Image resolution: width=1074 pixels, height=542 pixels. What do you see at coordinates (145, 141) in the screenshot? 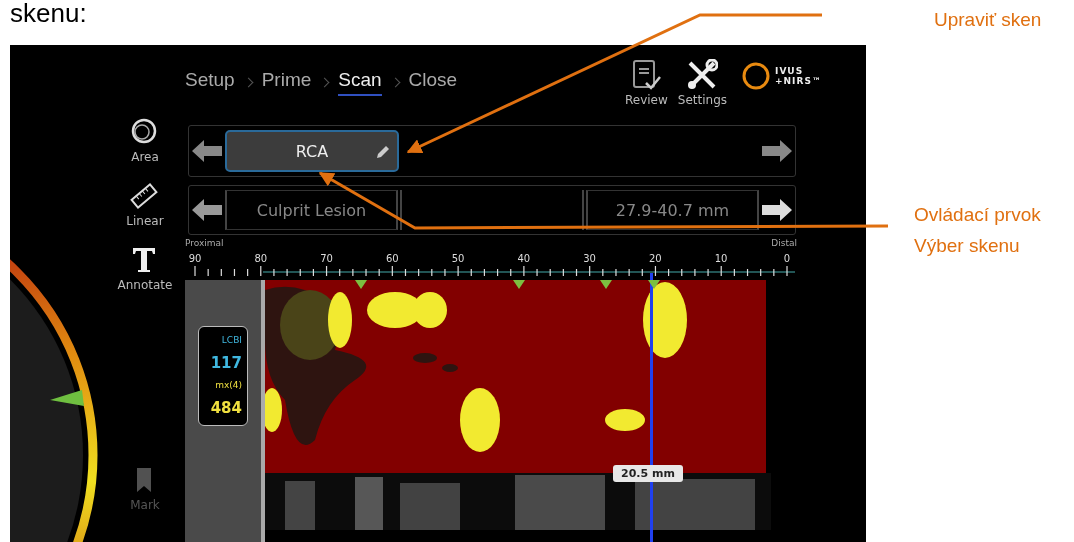
I see `tool-button: Area` at bounding box center [145, 141].